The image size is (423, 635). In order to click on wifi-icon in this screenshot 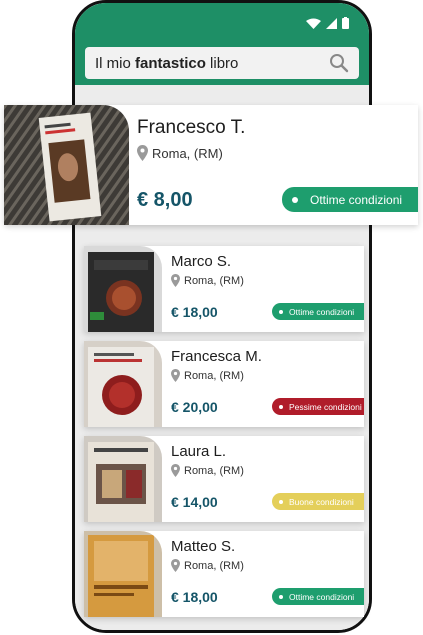, I will do `click(313, 23)`.